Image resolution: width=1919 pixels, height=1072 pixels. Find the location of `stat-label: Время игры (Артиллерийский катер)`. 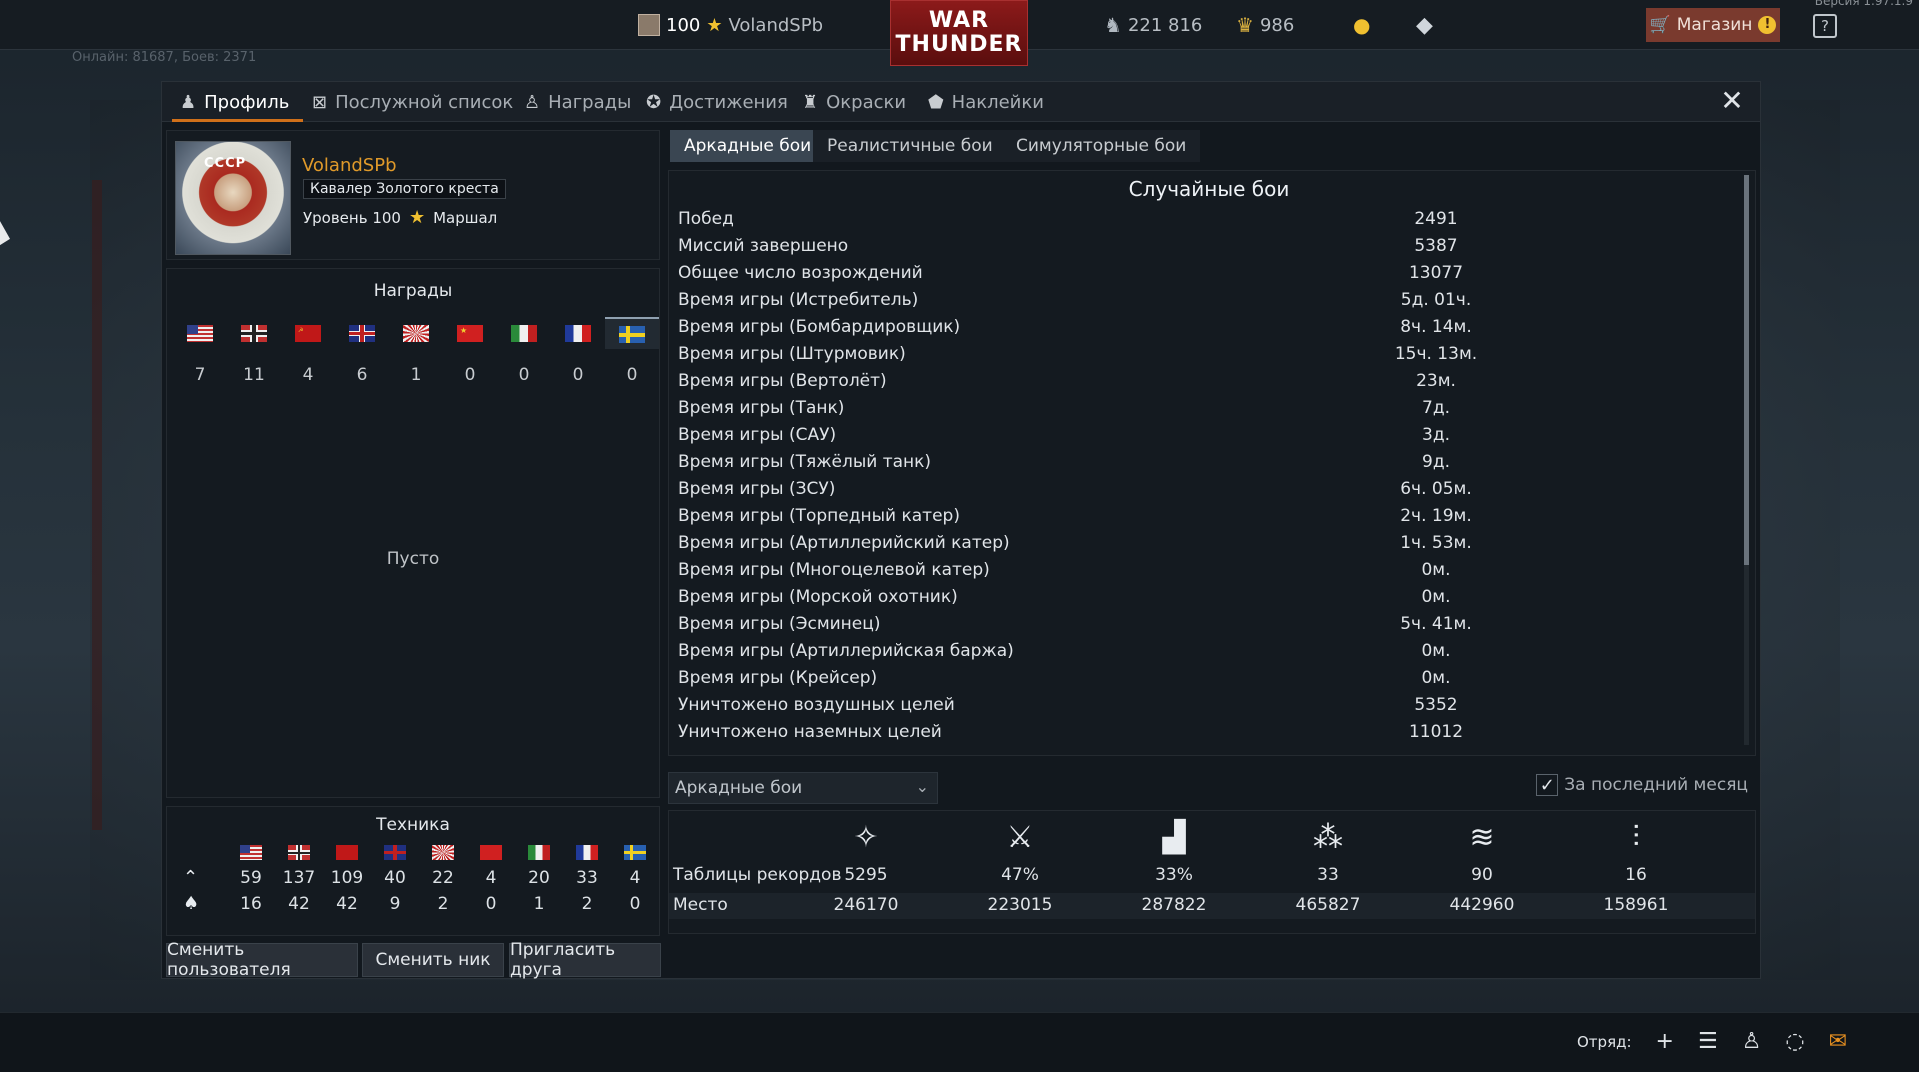

stat-label: Время игры (Артиллерийский катер) is located at coordinates (844, 543).